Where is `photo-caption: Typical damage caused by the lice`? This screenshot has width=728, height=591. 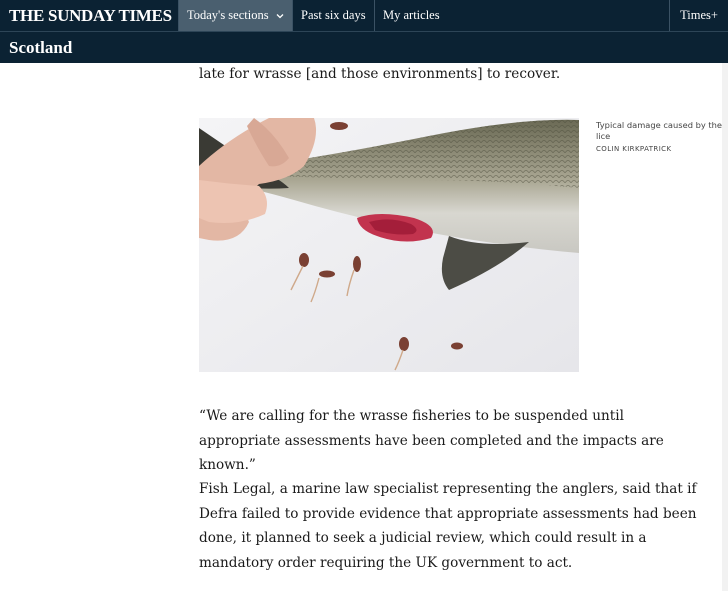 photo-caption: Typical damage caused by the lice is located at coordinates (659, 130).